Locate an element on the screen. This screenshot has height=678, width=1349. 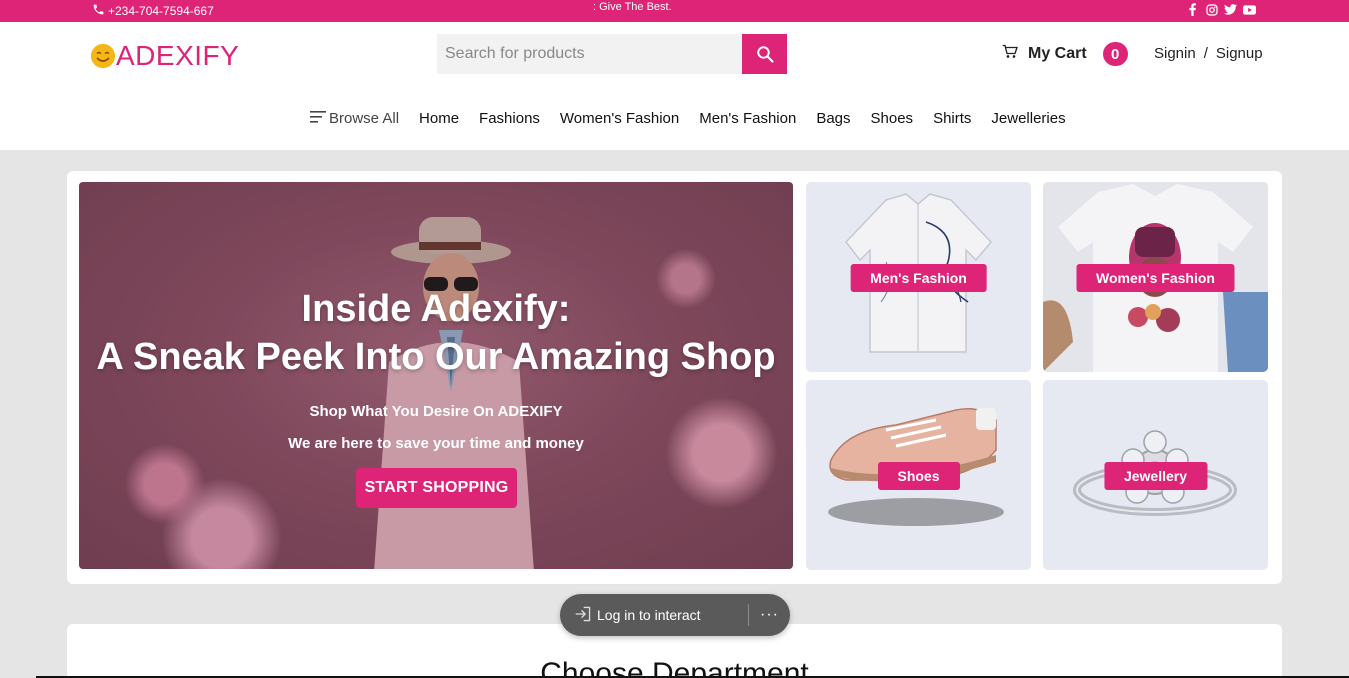
marquee-text: : Give The Best. is located at coordinates (632, 7).